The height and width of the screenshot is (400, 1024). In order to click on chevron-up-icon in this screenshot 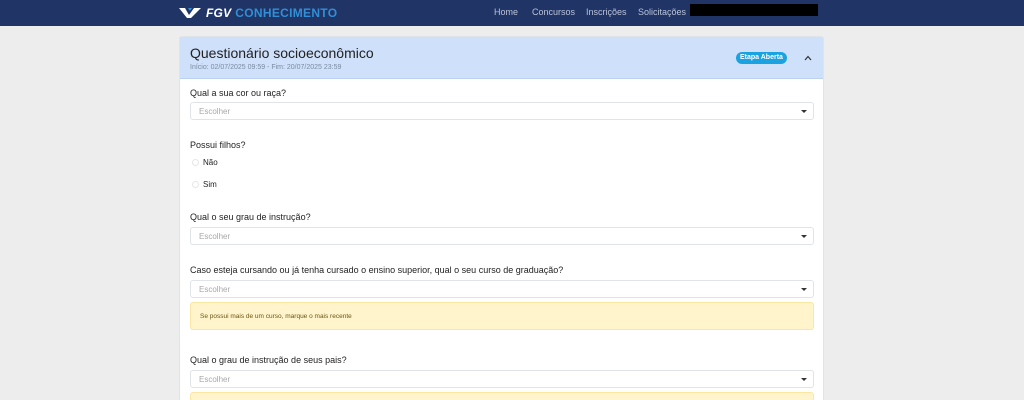, I will do `click(808, 58)`.